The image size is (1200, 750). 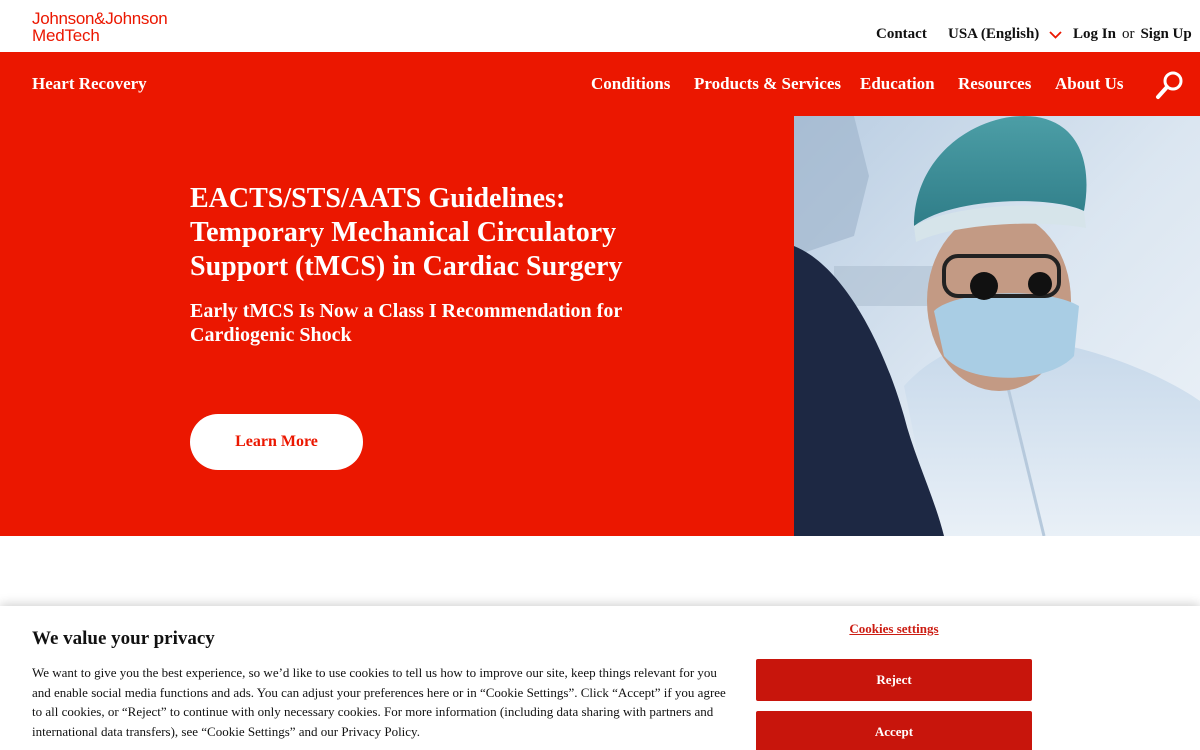 What do you see at coordinates (994, 84) in the screenshot?
I see `nav-item-resources: Resources` at bounding box center [994, 84].